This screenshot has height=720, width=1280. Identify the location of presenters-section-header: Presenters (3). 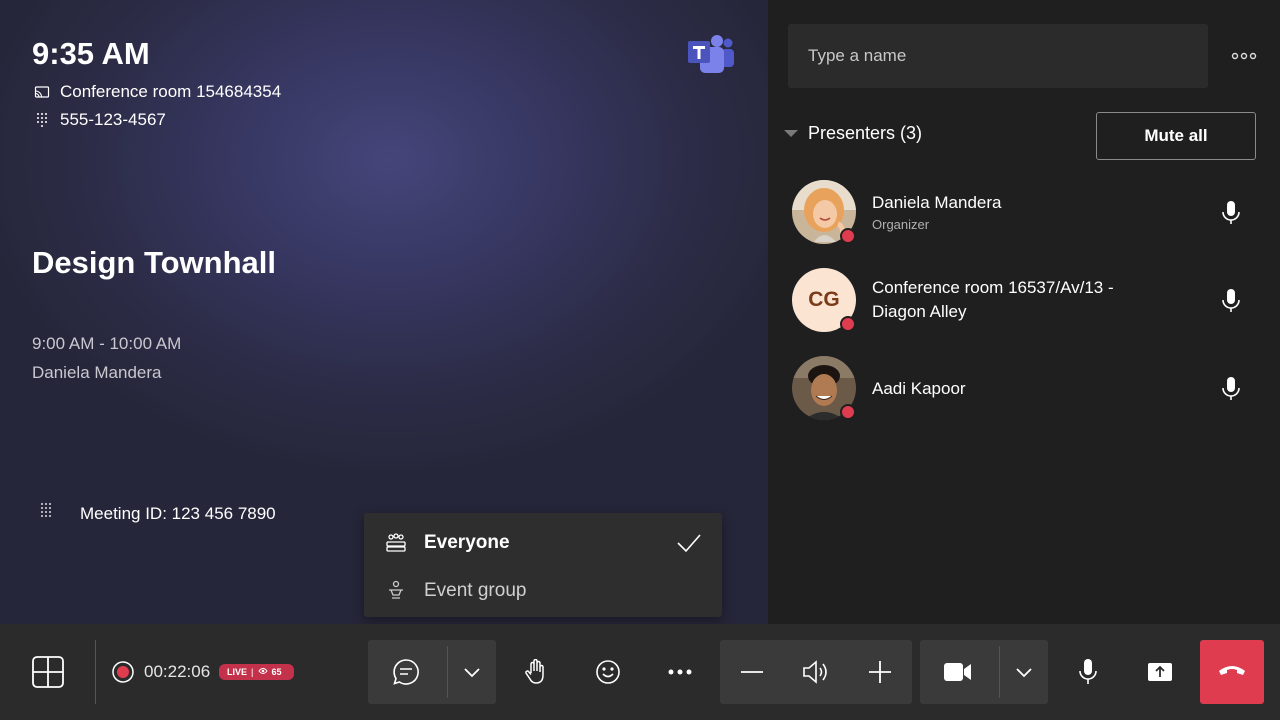
(853, 133).